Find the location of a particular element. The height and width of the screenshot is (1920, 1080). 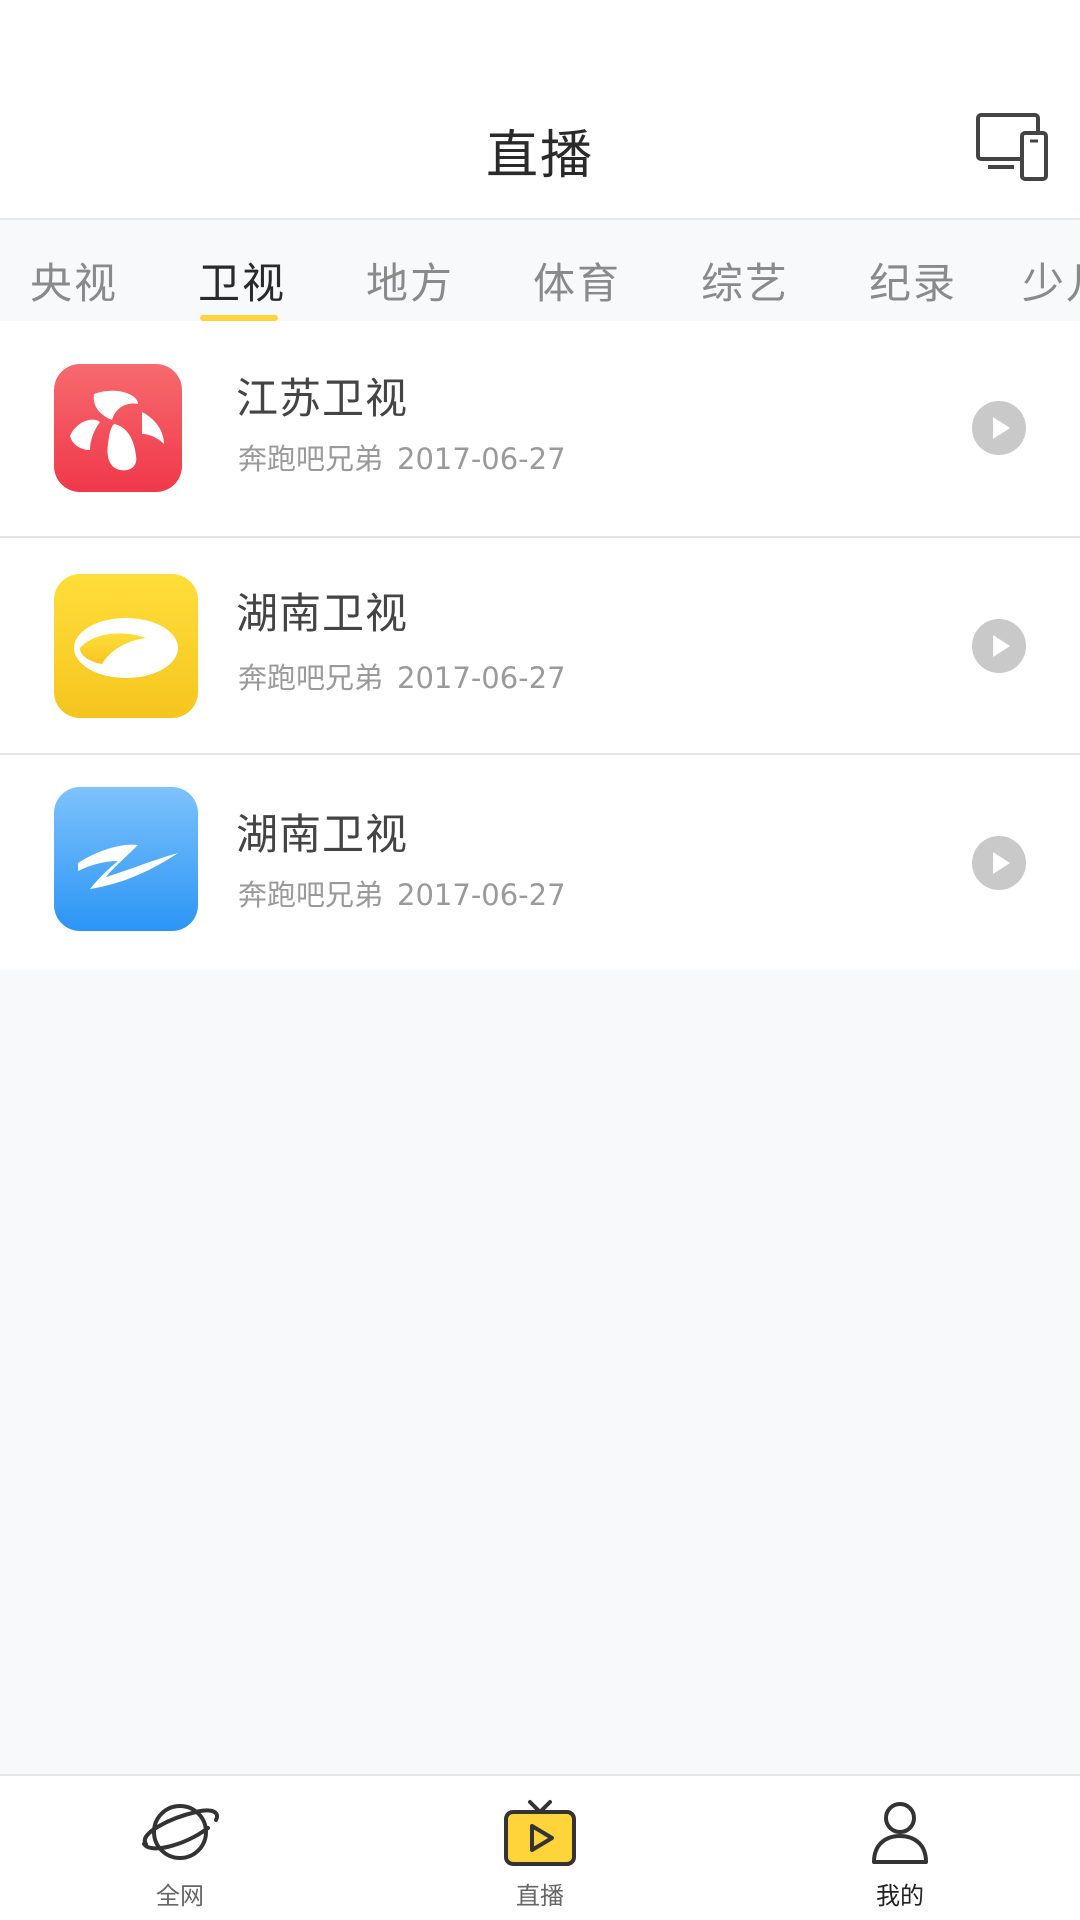

tab-satellite: 卫视 is located at coordinates (242, 280).